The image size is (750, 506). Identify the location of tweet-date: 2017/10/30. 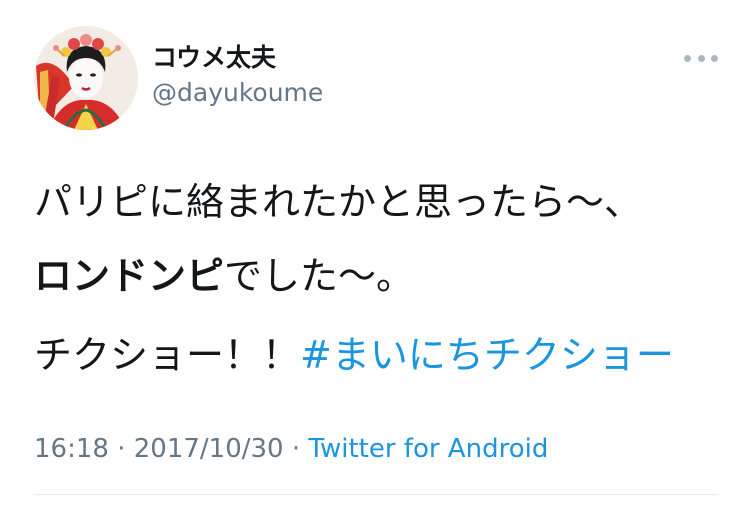
(209, 449).